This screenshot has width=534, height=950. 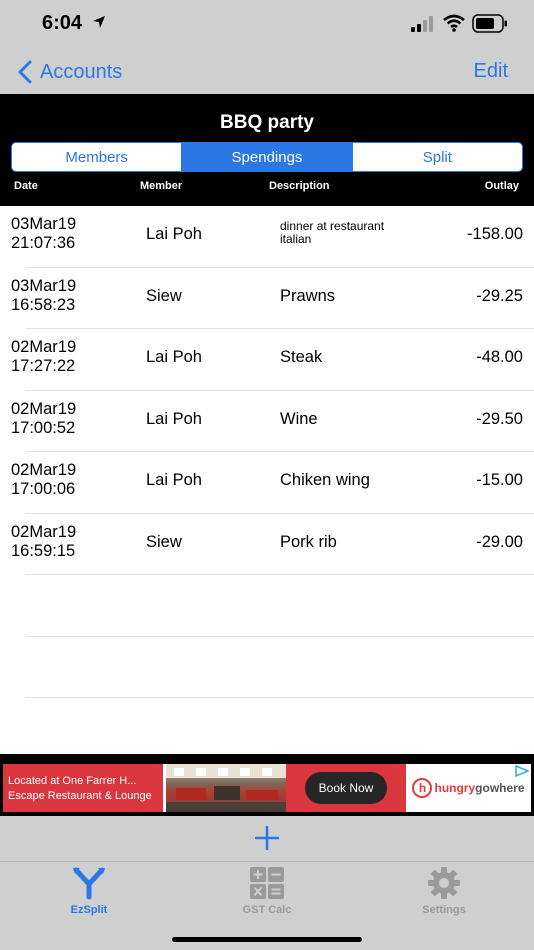 I want to click on segment-spendings: Spendings, so click(x=267, y=157).